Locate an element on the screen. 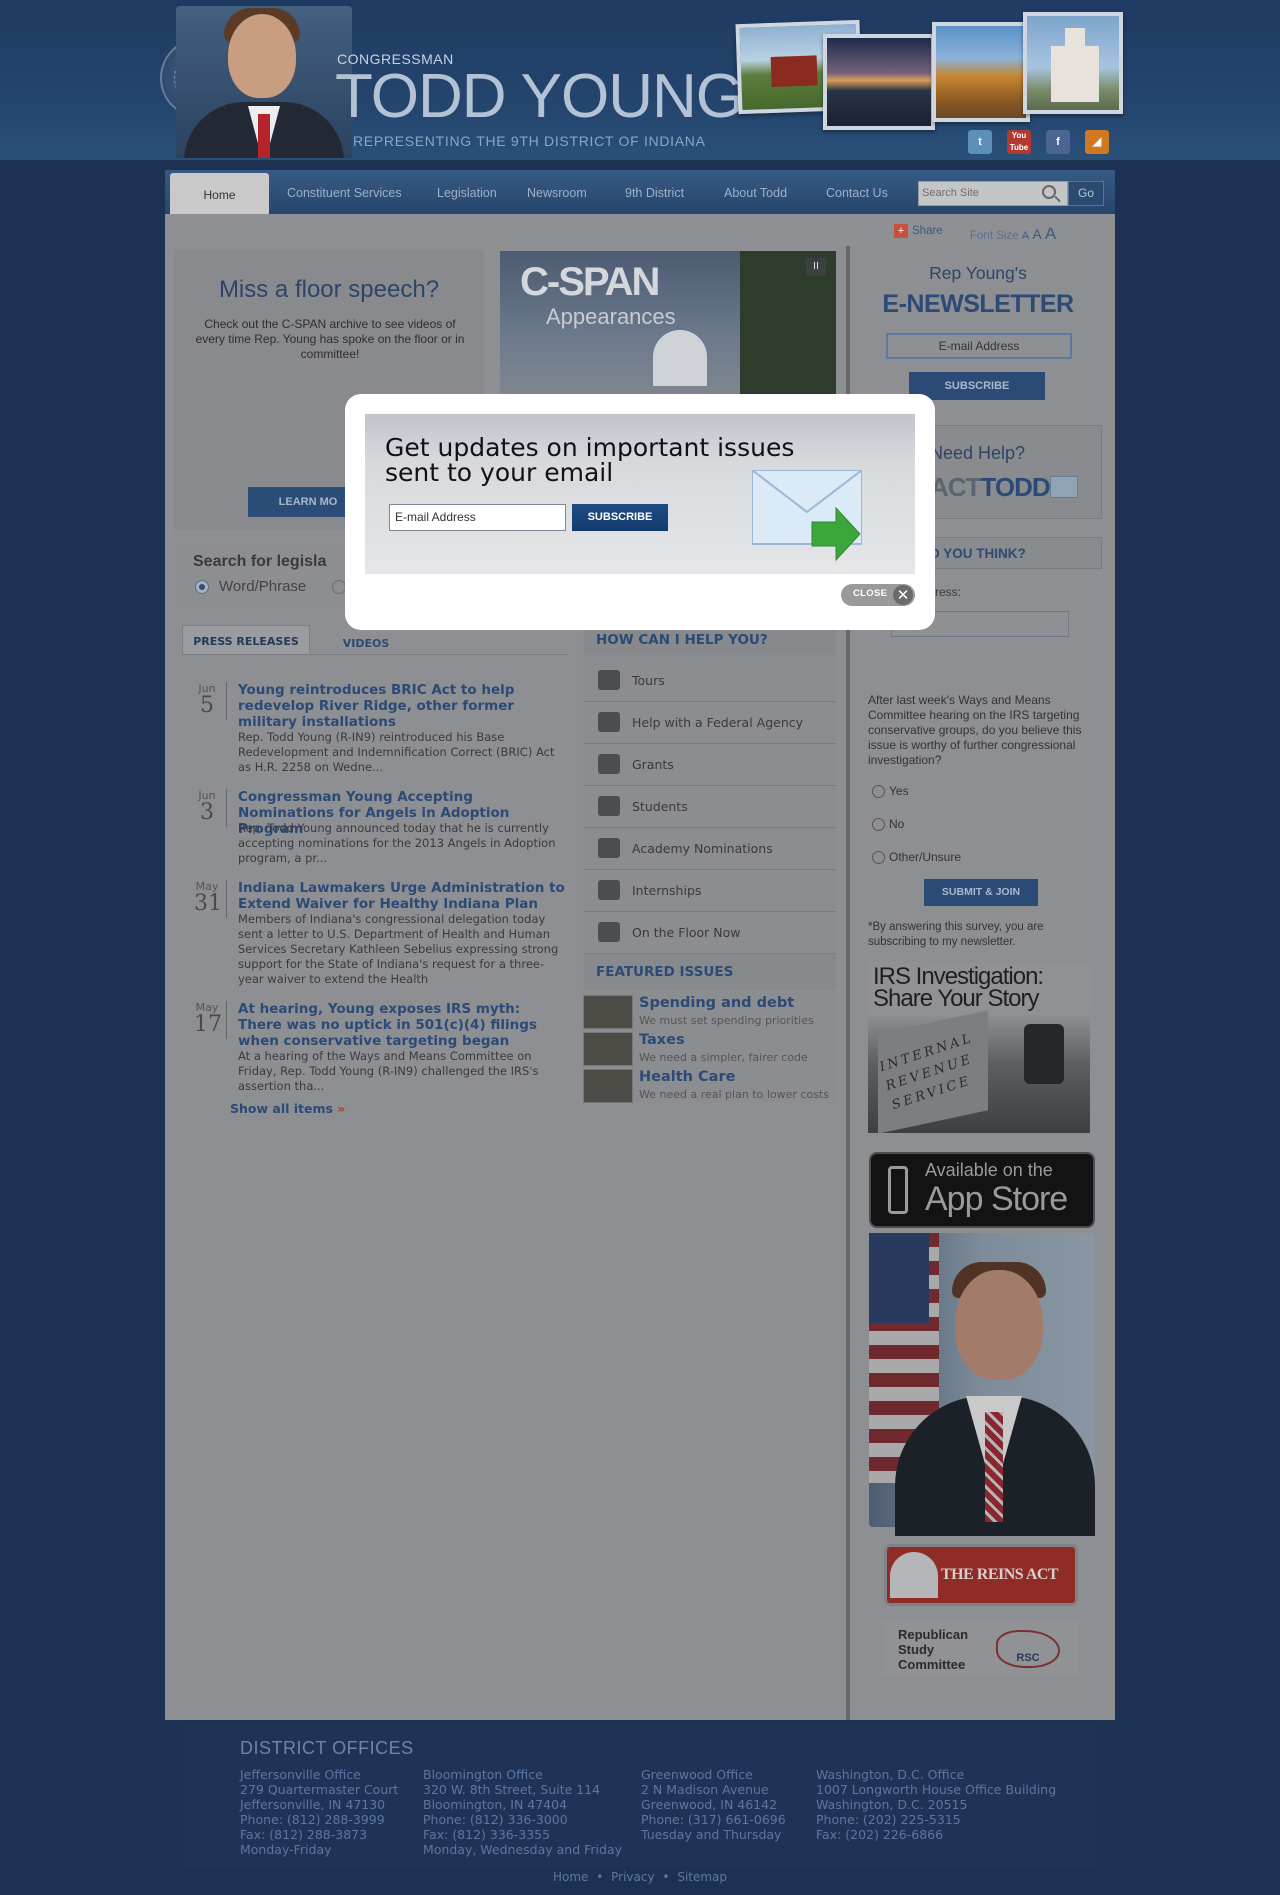 Image resolution: width=1280 pixels, height=1895 pixels. survey-radio-other is located at coordinates (878, 857).